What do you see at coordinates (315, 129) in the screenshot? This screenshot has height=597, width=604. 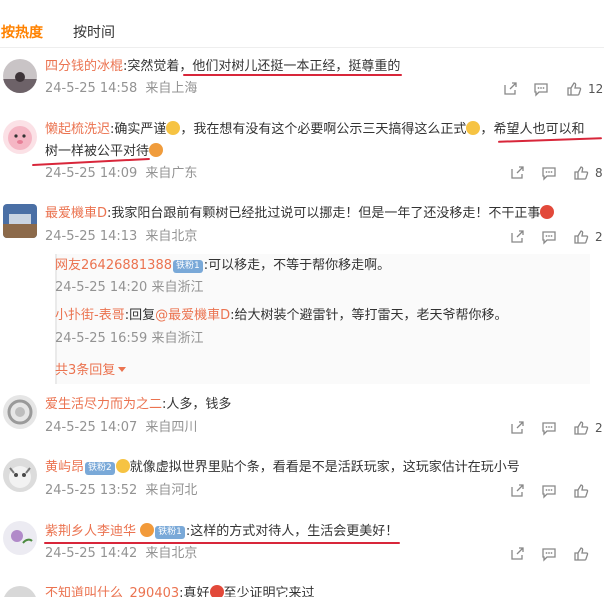 I see `comment-text: 懒起梳洗迟:确实严谨 ，我在想有没有这个必要啊公示三天搞得这么正式 ，希望人也可以和` at bounding box center [315, 129].